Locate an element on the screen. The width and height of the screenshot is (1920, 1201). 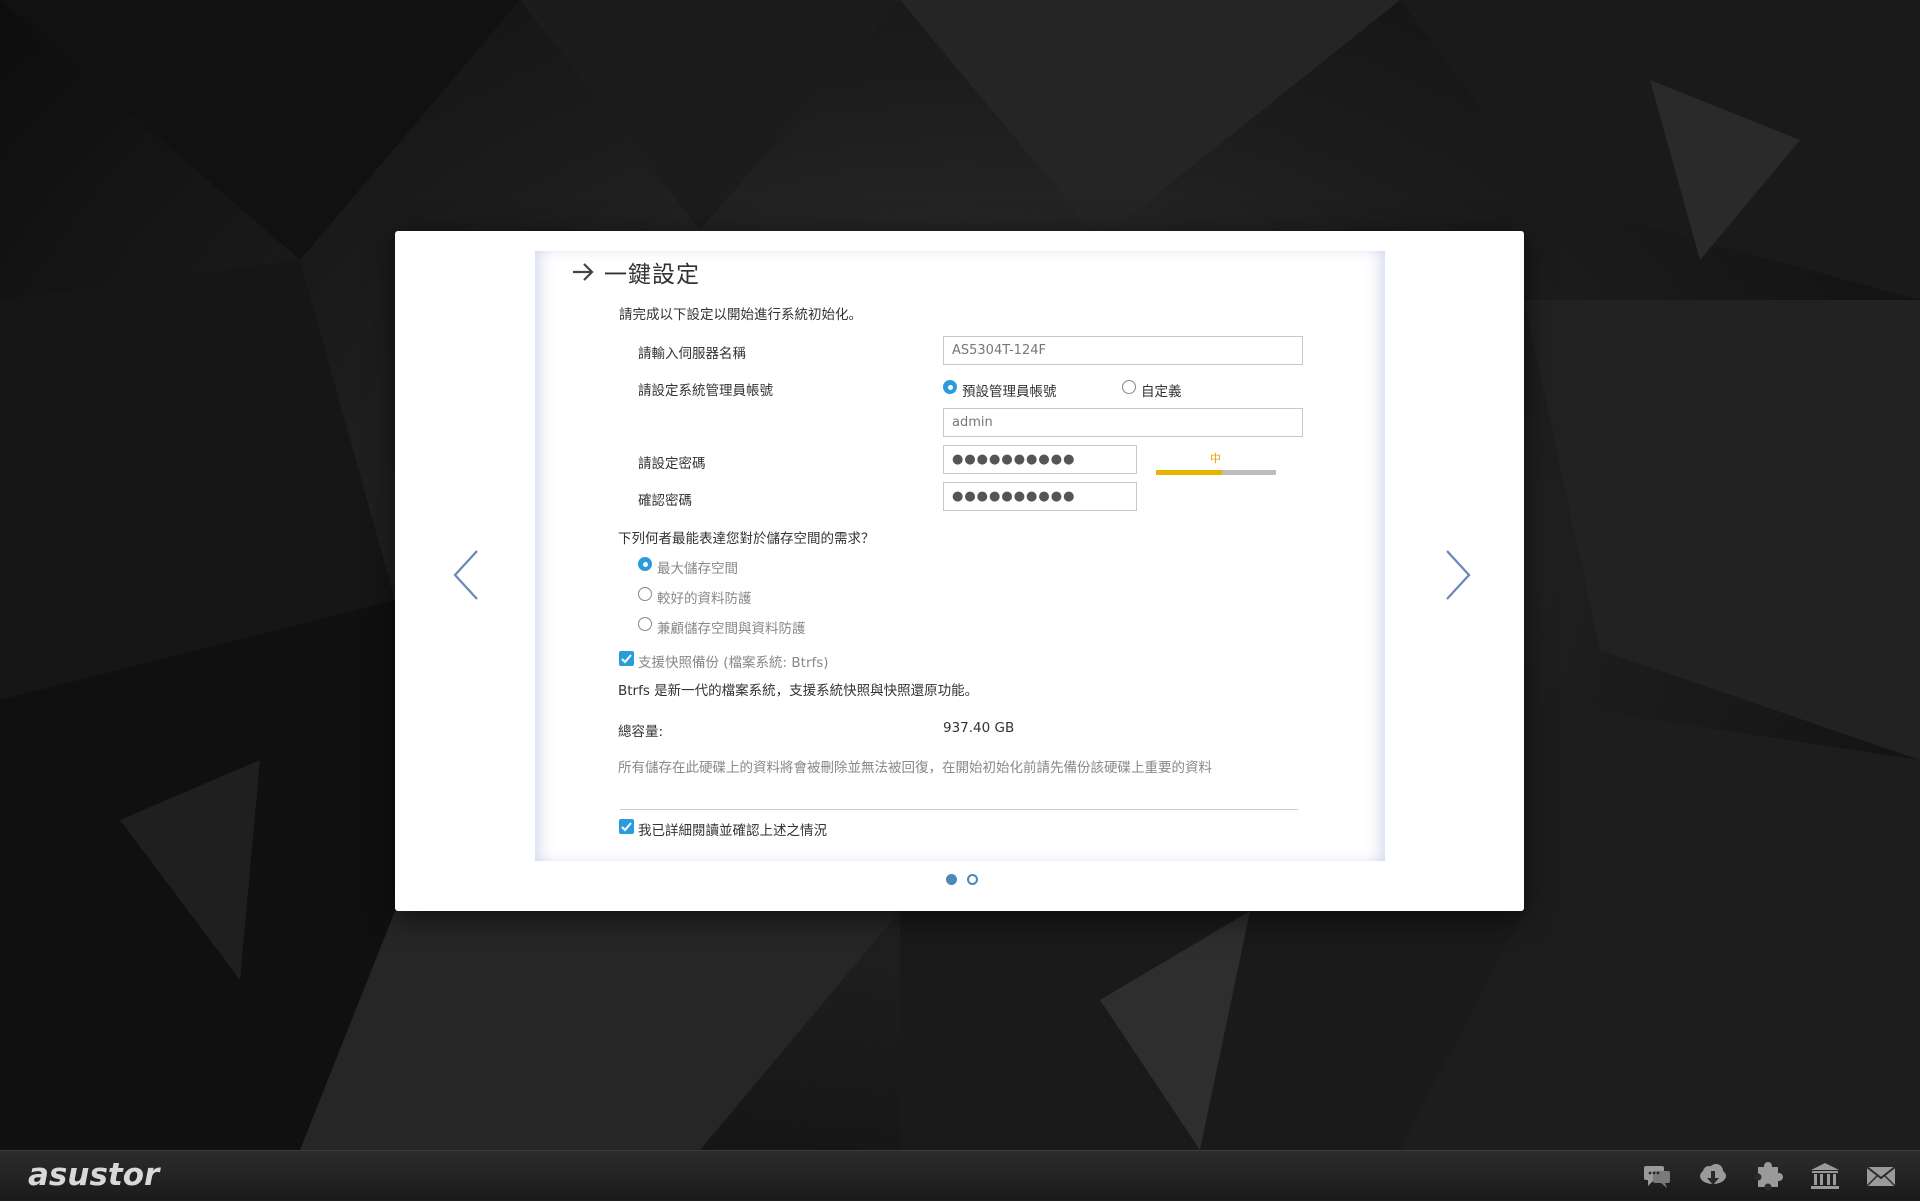
confirm-read-checkbox is located at coordinates (626, 826).